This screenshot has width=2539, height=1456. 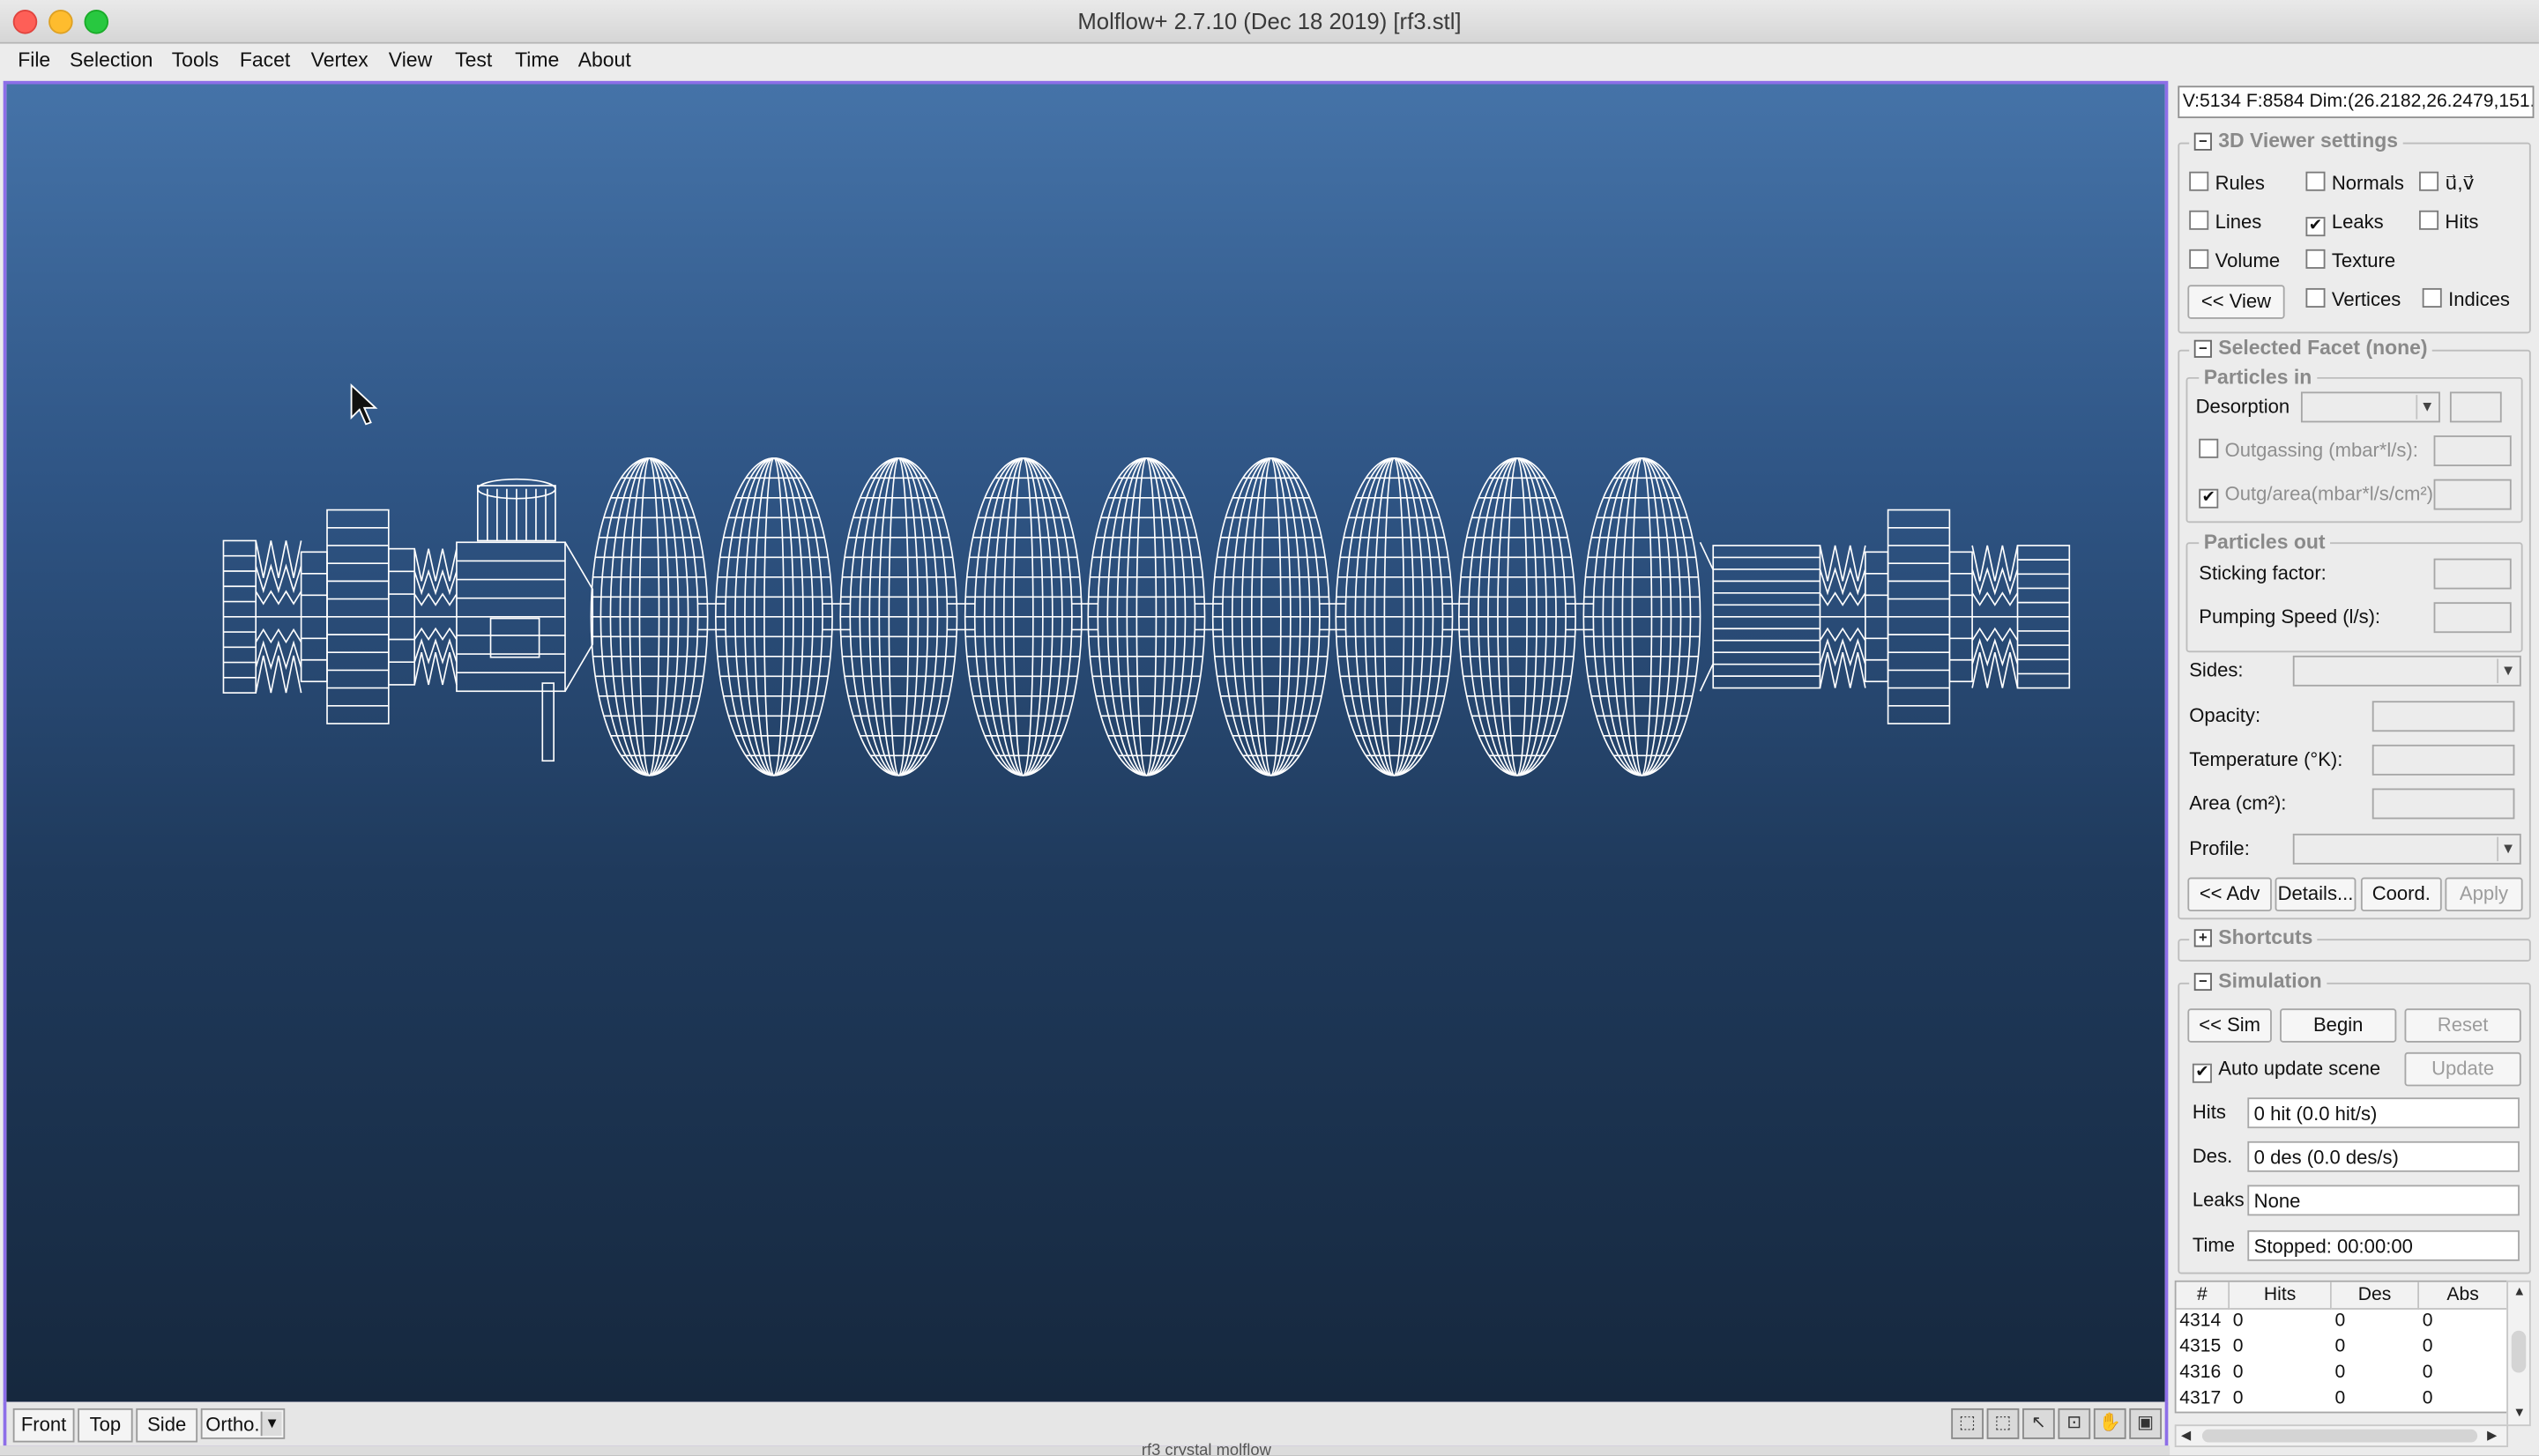 I want to click on title-bar: Molflow+ 2.7.10 (Dec 18 2019) [rf3.stl], so click(x=1269, y=22).